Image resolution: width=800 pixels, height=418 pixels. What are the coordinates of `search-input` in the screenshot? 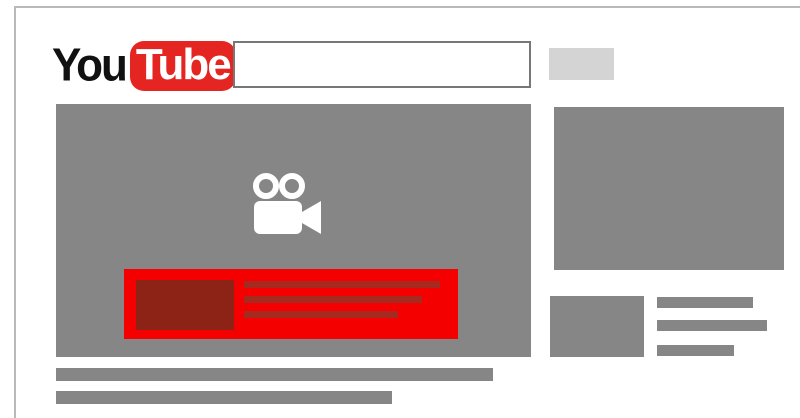 It's located at (382, 64).